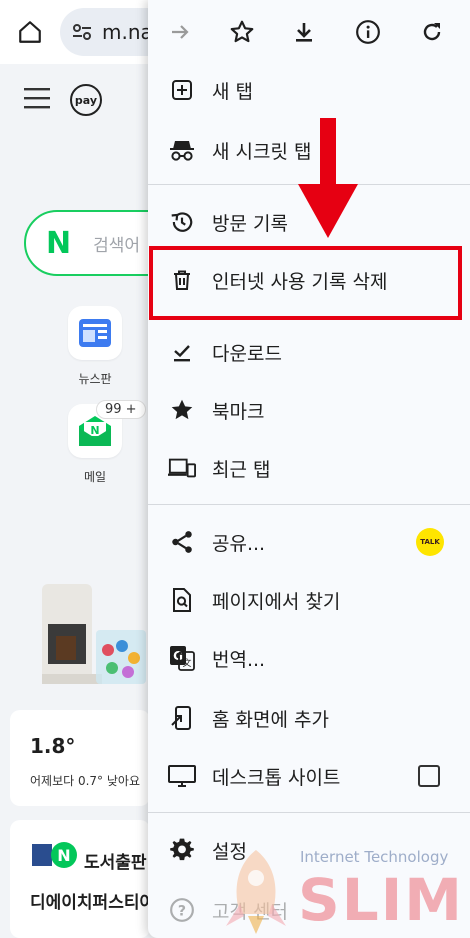 This screenshot has width=470, height=938. I want to click on menu-item-label: 새 탭, so click(232, 91).